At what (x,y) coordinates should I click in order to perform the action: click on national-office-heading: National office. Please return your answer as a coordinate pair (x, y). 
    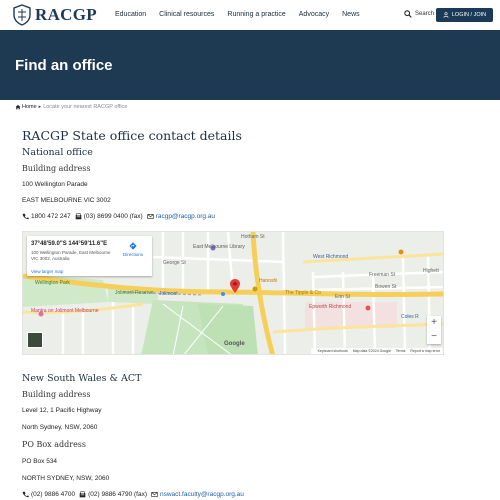
    Looking at the image, I should click on (57, 152).